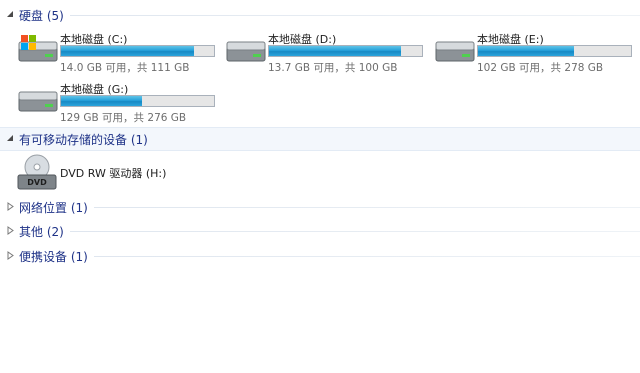 The image size is (640, 373). I want to click on drive-name: DVD RW 驱动器 (H:), so click(113, 173).